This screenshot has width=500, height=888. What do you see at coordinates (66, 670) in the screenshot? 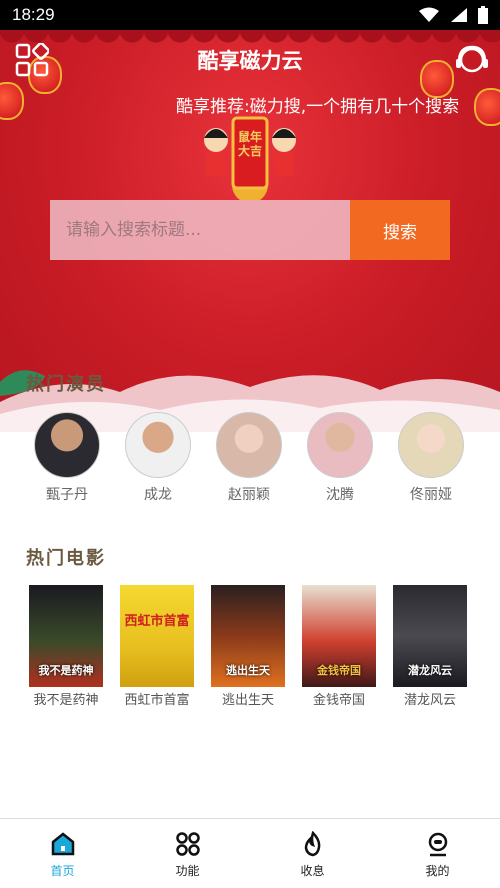
I see `poster-title: 我不是药神` at bounding box center [66, 670].